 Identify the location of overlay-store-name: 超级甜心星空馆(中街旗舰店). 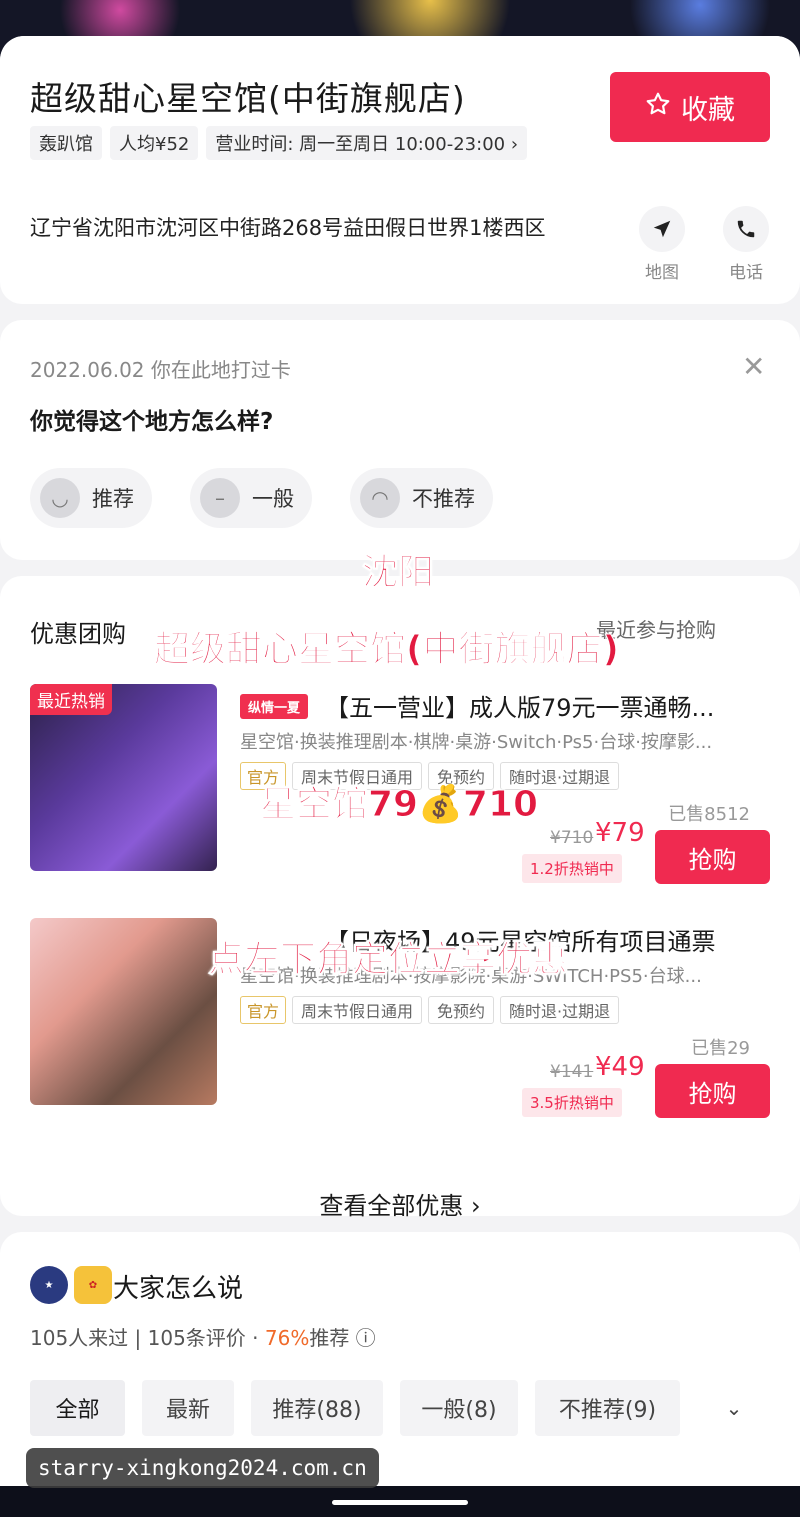
(387, 650).